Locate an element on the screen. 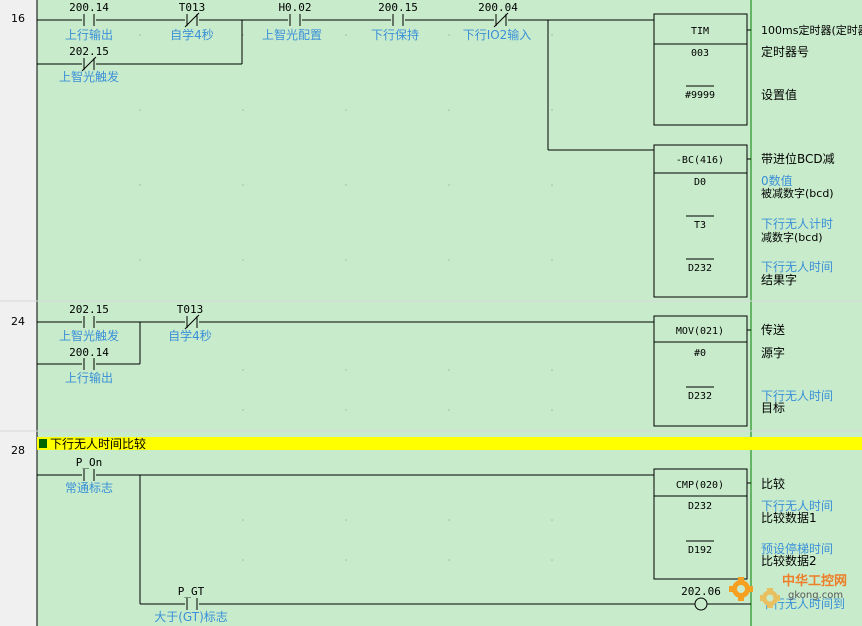 Image resolution: width=862 pixels, height=626 pixels. contact-comment: 下行IO2输入 is located at coordinates (497, 34).